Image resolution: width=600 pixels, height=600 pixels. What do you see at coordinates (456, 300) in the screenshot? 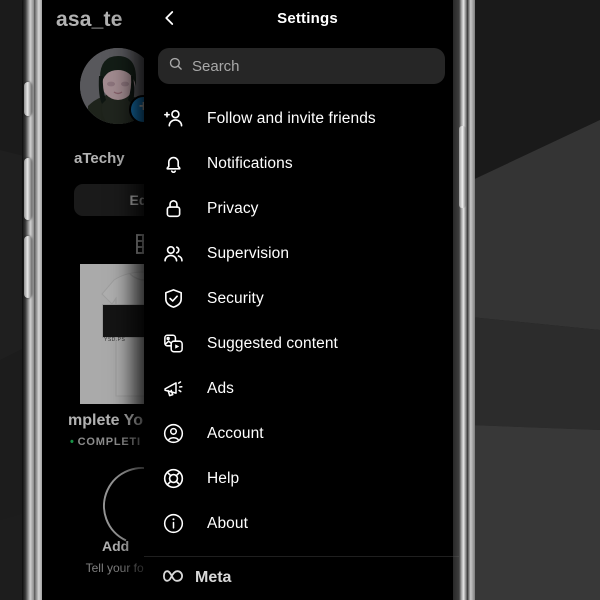
I see `screen-right-bezel` at bounding box center [456, 300].